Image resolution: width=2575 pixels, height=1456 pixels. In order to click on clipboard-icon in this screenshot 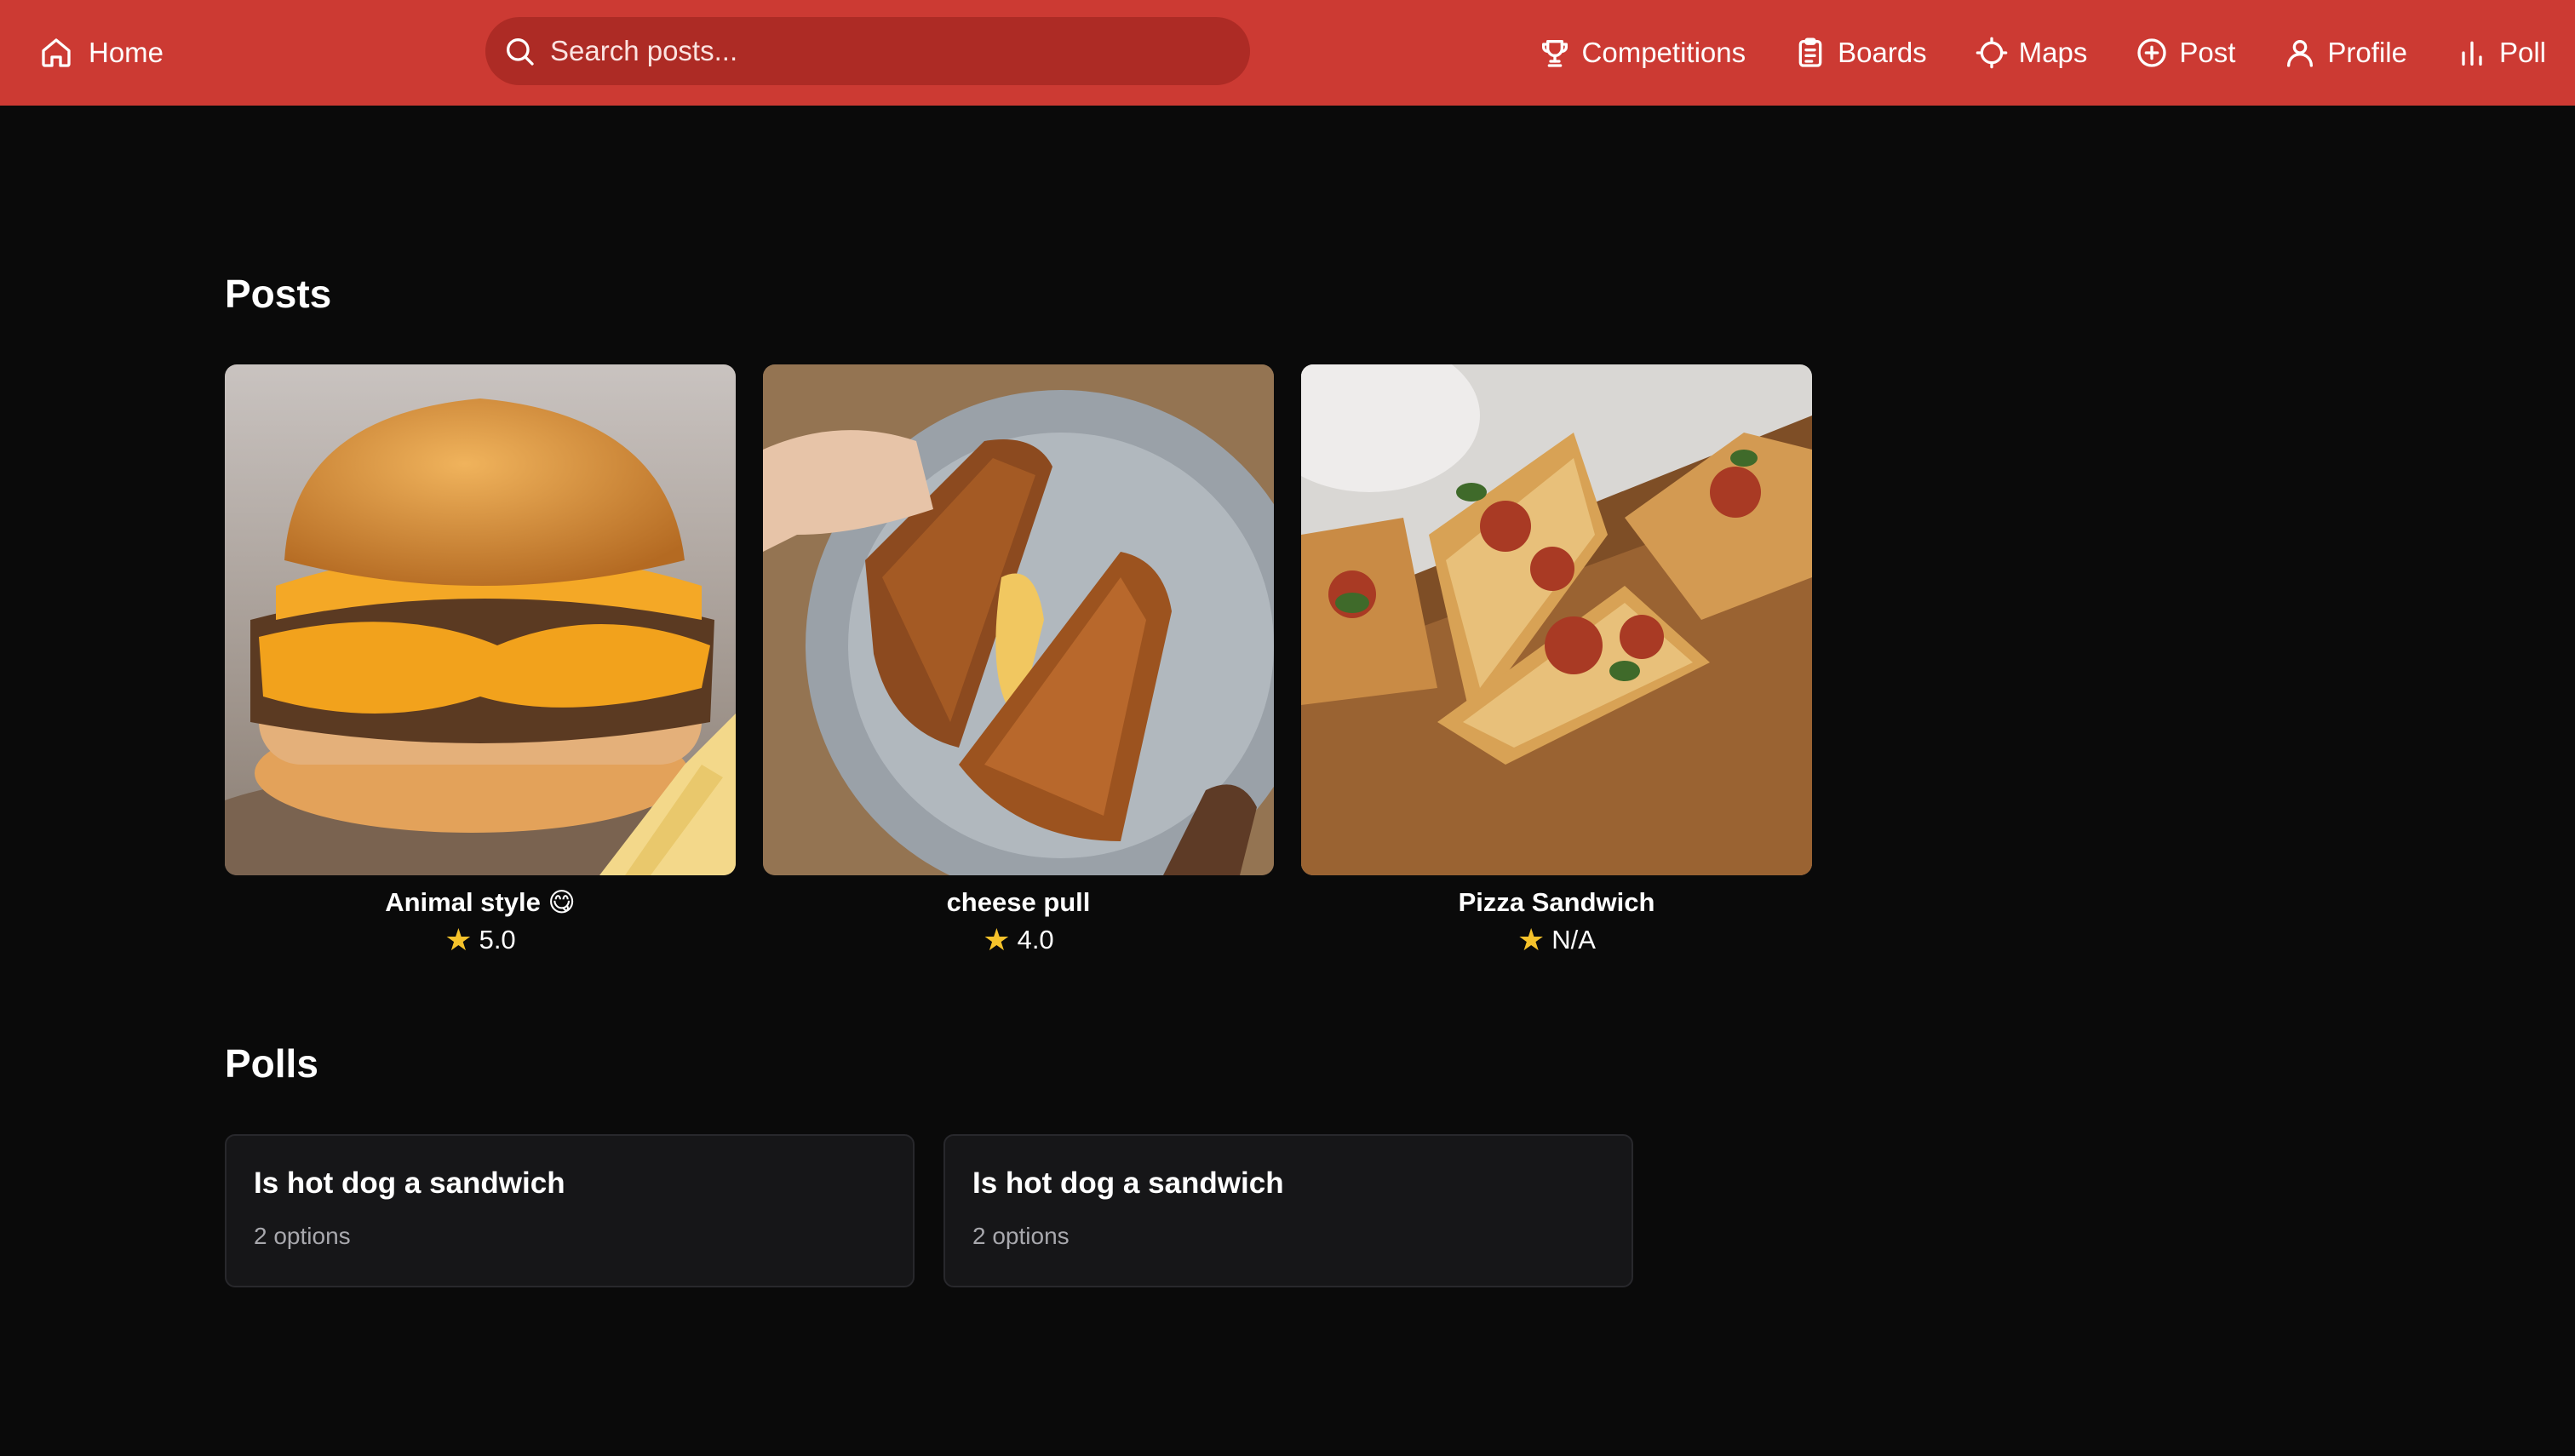, I will do `click(1810, 53)`.